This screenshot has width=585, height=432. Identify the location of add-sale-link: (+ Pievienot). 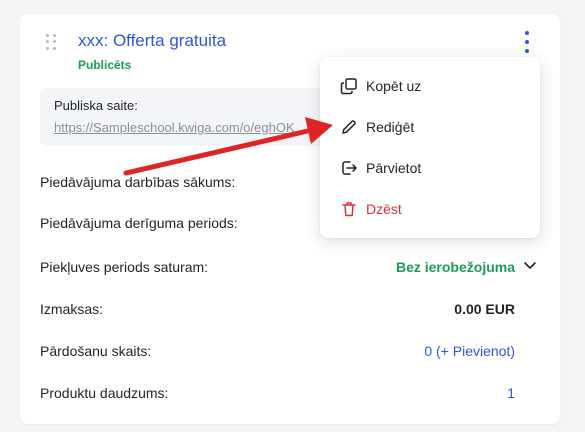
(475, 351).